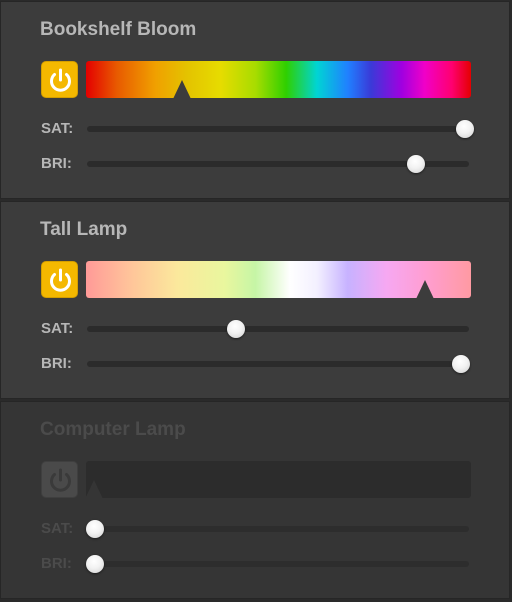 This screenshot has width=512, height=602. What do you see at coordinates (113, 429) in the screenshot?
I see `lamp-title: Computer Lamp` at bounding box center [113, 429].